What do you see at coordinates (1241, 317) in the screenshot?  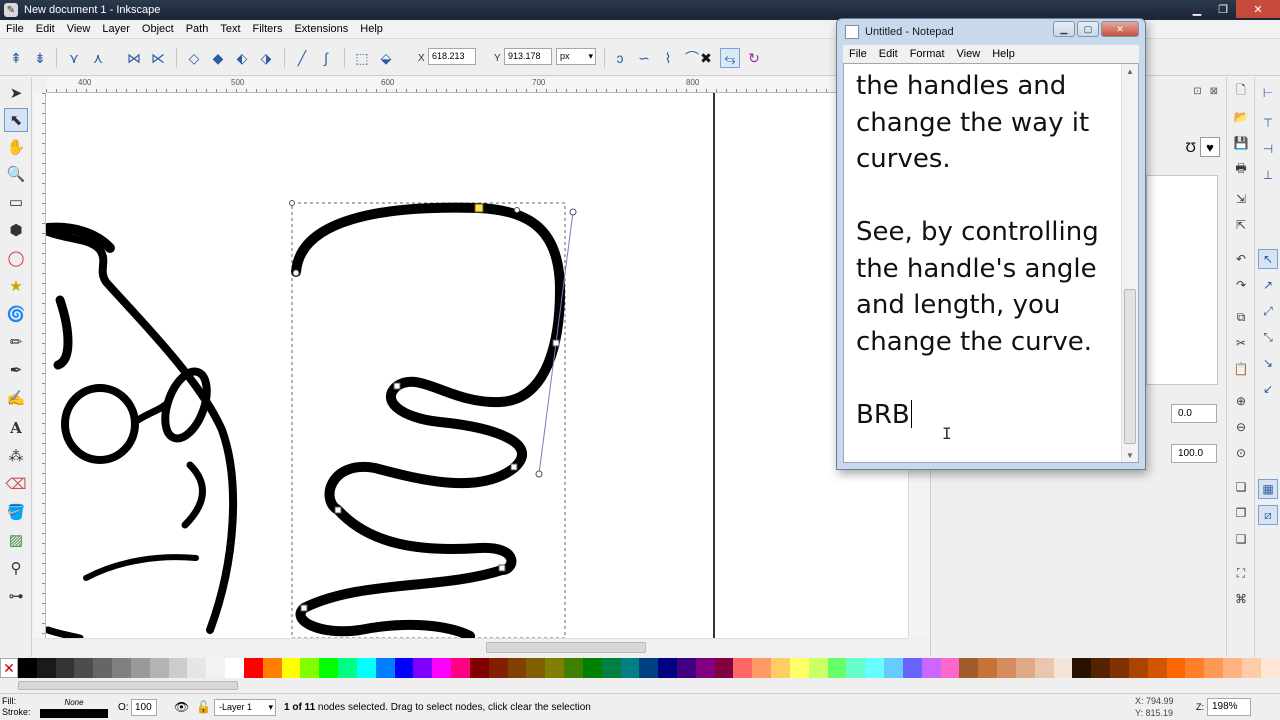 I see `copy-icon: ⧉` at bounding box center [1241, 317].